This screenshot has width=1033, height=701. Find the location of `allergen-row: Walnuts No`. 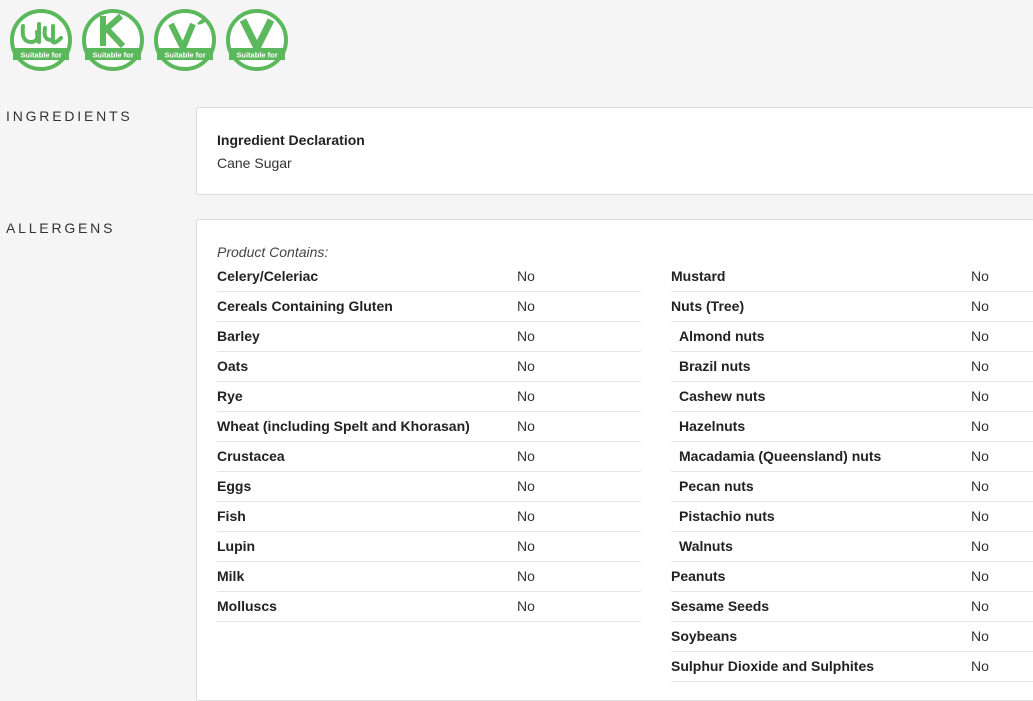

allergen-row: Walnuts No is located at coordinates (852, 547).